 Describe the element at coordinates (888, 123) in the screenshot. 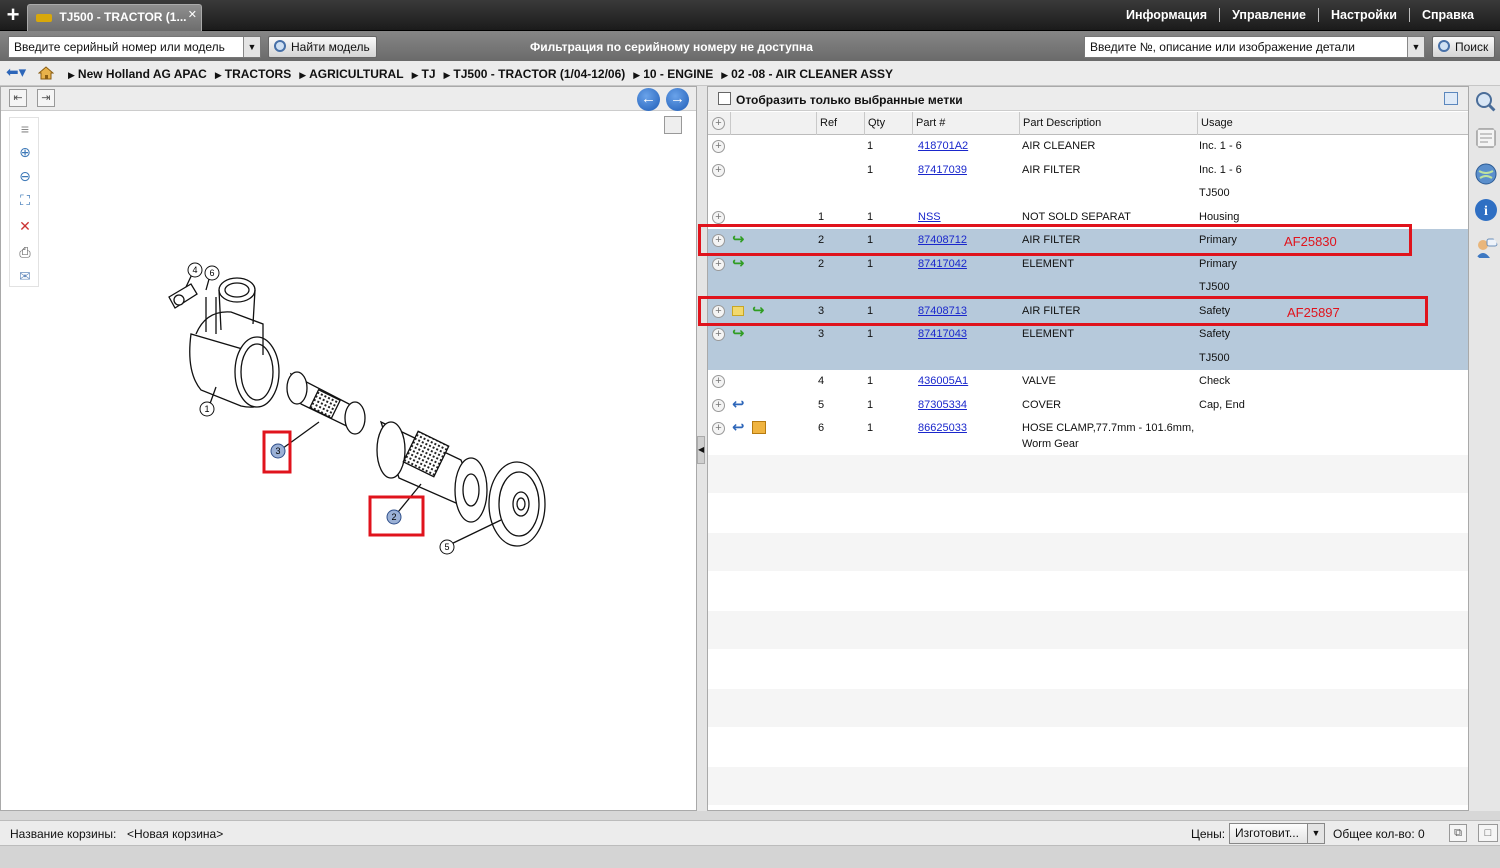

I see `col-qty: Qty` at that location.